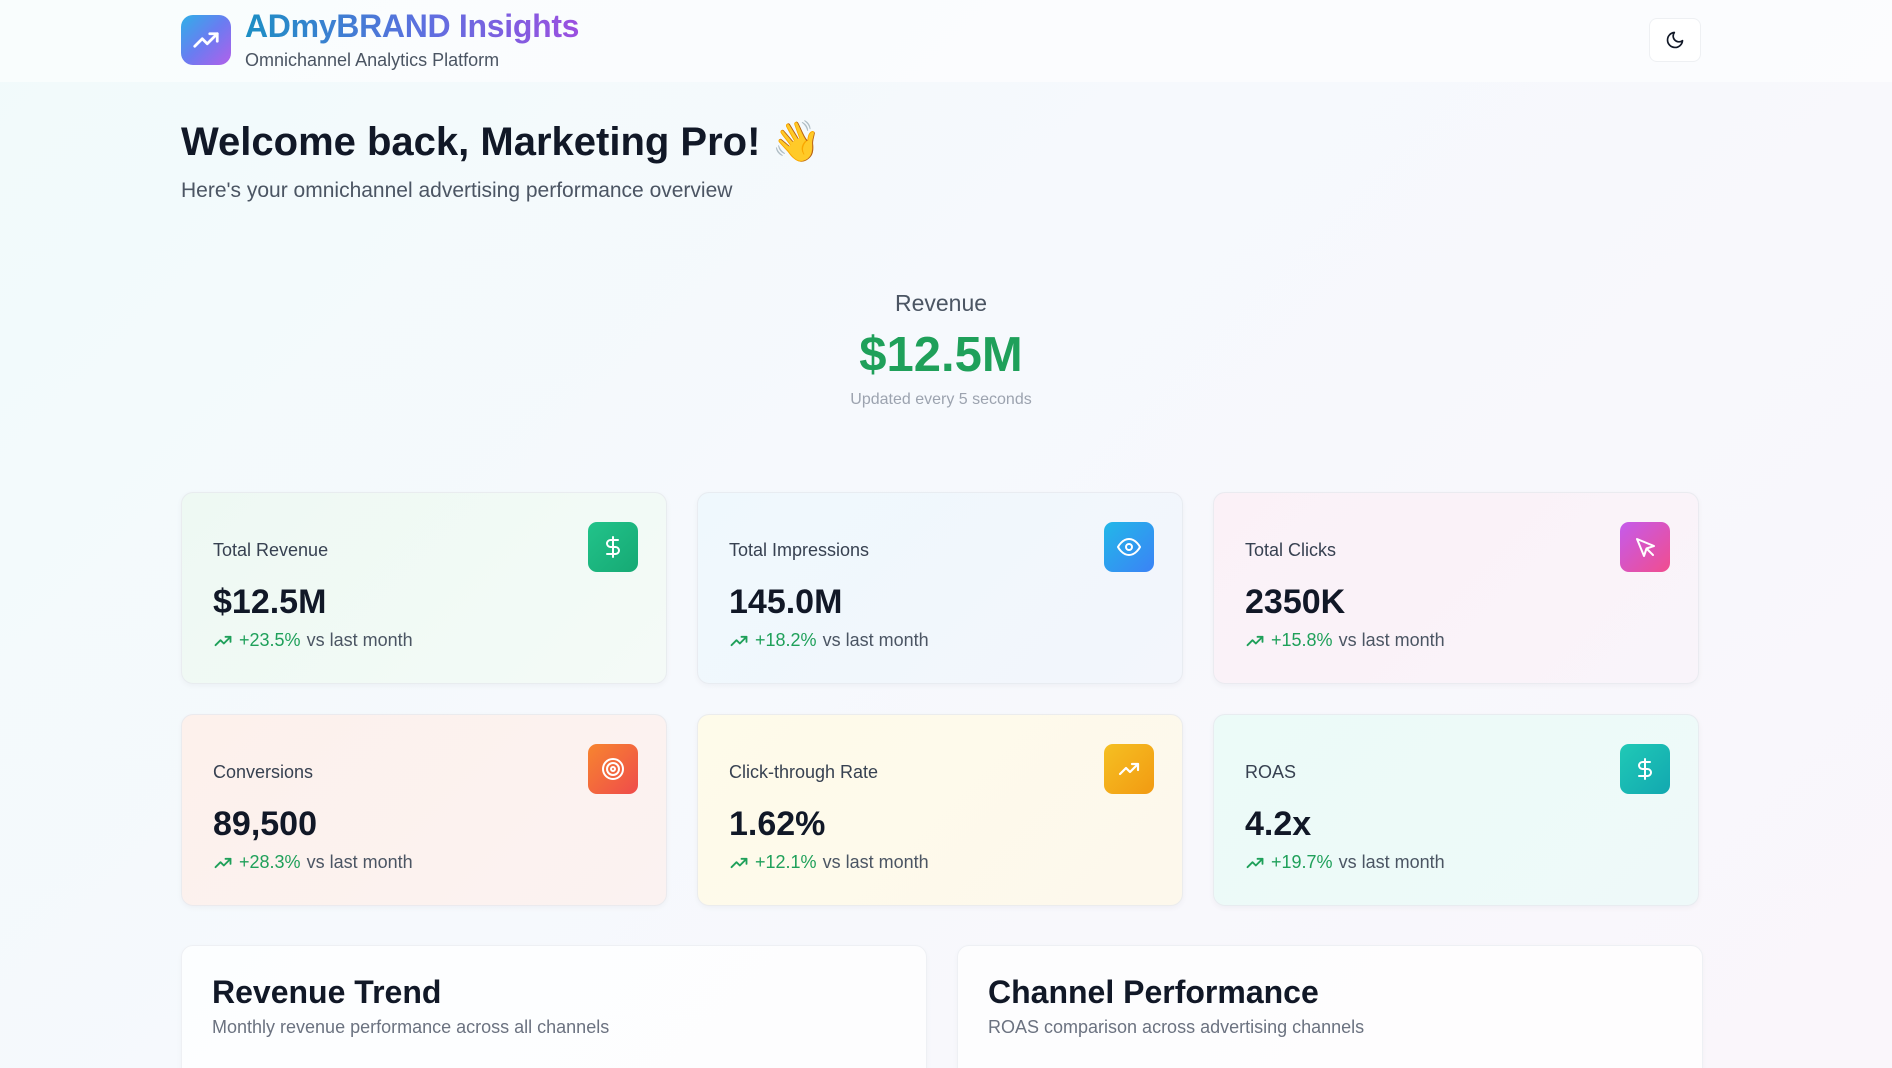 This screenshot has width=1892, height=1068. I want to click on panel-title: Channel Performance, so click(1153, 992).